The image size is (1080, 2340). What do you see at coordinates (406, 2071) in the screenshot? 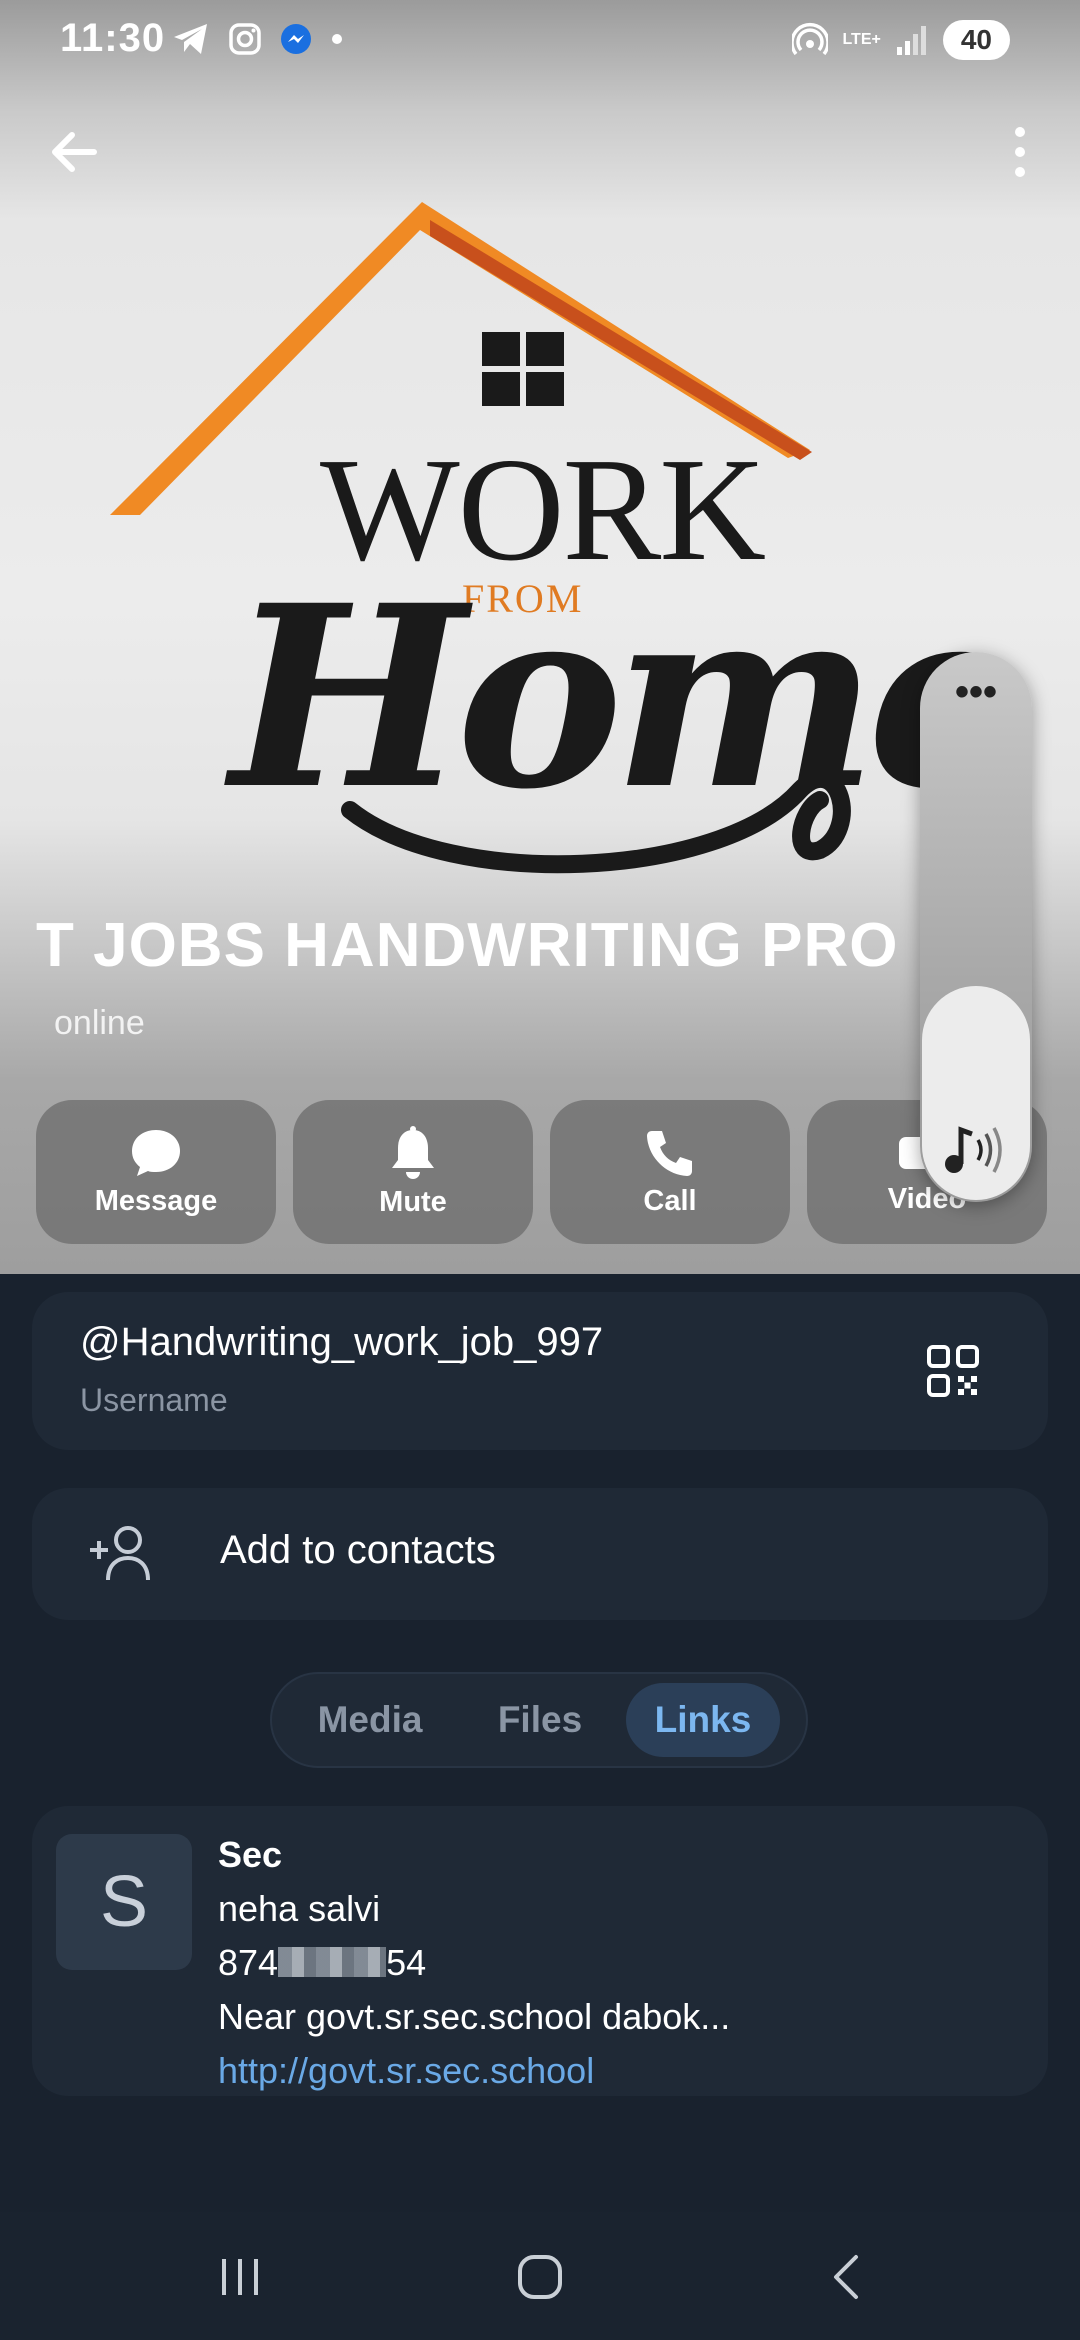
I see `link-url: http://govt.sr.sec.school` at bounding box center [406, 2071].